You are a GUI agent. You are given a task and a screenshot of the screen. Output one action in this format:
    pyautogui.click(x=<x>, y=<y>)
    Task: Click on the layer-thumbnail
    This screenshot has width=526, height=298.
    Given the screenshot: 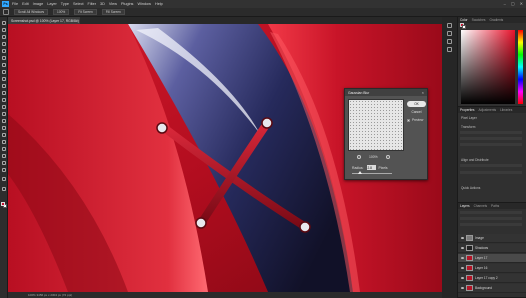 What is the action you would take?
    pyautogui.click(x=469, y=238)
    